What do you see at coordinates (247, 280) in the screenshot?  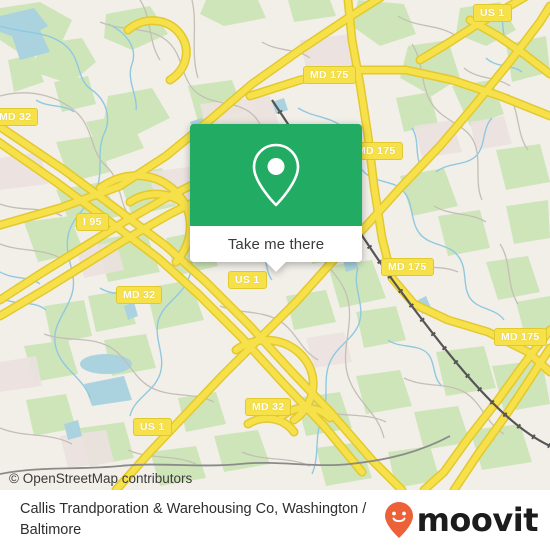 I see `road-shield-us1-center: US 1` at bounding box center [247, 280].